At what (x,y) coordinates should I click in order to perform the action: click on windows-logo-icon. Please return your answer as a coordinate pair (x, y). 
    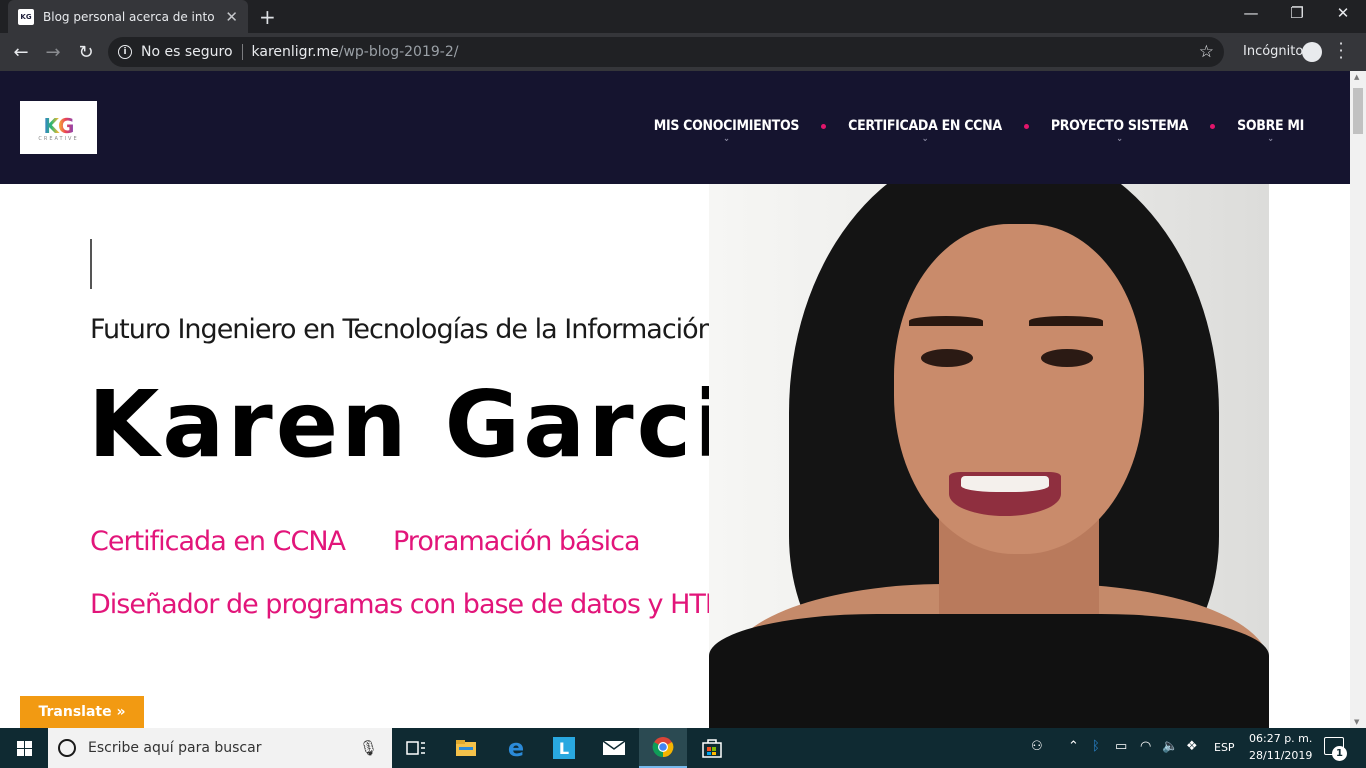
    Looking at the image, I should click on (24, 748).